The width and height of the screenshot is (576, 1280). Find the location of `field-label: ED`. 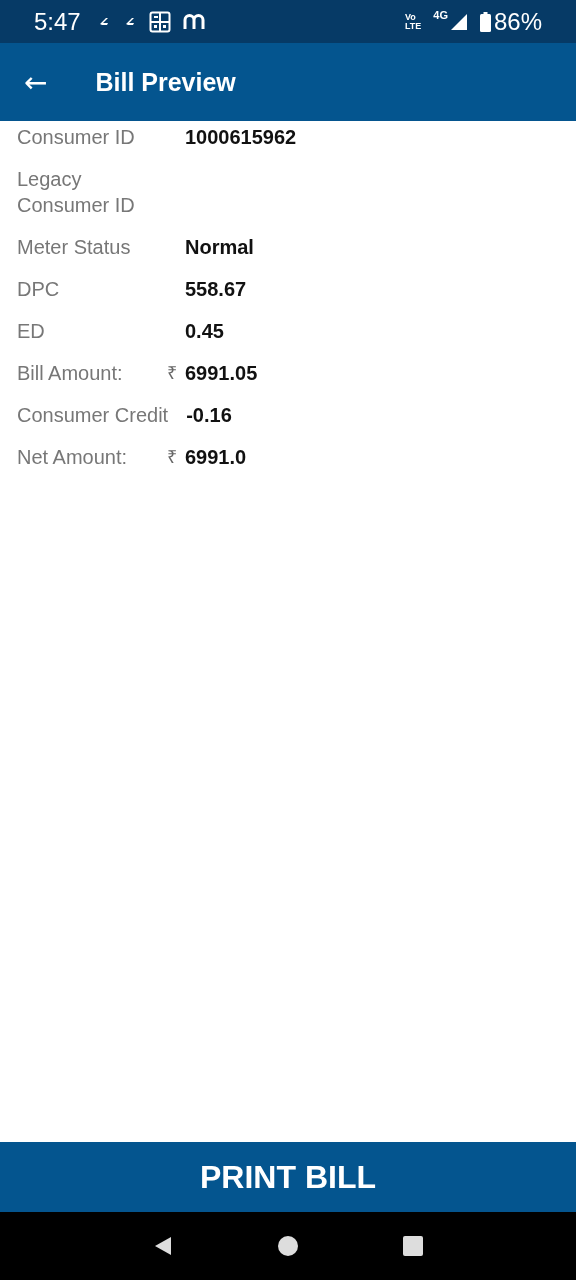

field-label: ED is located at coordinates (31, 331).